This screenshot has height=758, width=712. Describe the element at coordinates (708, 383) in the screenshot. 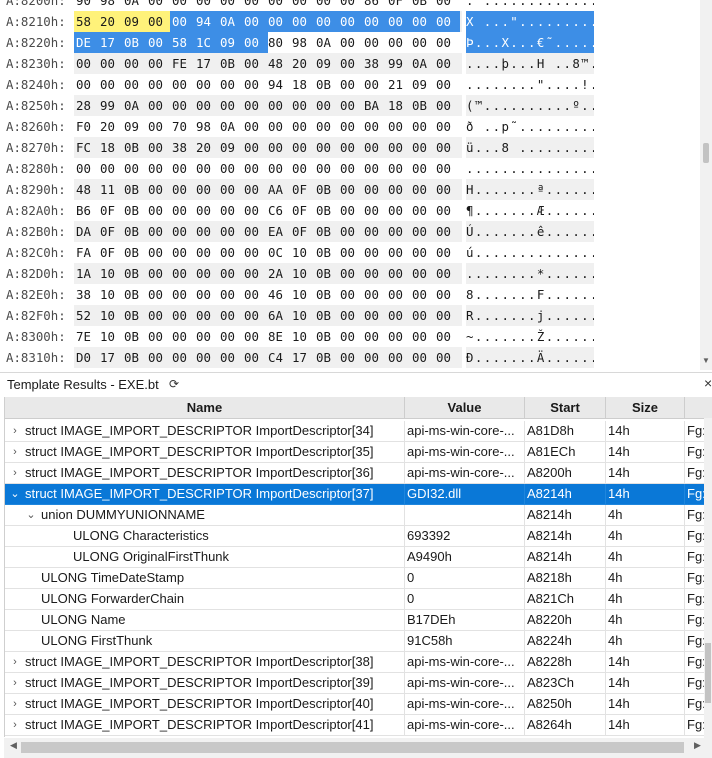

I see `close-icon: ×` at that location.